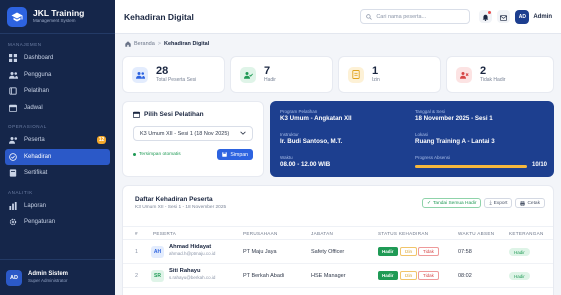  What do you see at coordinates (376, 79) in the screenshot?
I see `stat-label: Izin` at bounding box center [376, 79].